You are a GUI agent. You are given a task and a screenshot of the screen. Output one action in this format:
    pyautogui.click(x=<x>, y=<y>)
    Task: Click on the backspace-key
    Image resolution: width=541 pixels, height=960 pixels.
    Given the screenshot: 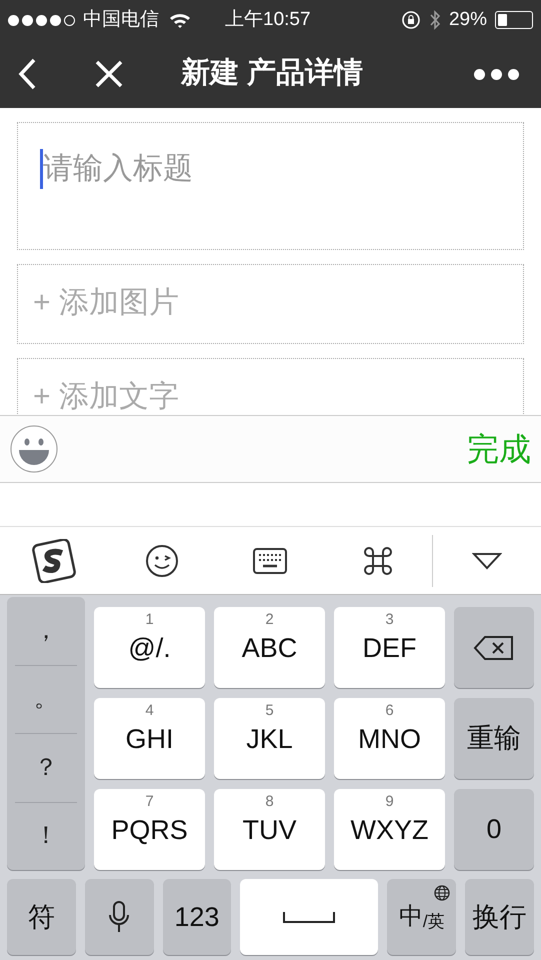 What is the action you would take?
    pyautogui.click(x=494, y=647)
    